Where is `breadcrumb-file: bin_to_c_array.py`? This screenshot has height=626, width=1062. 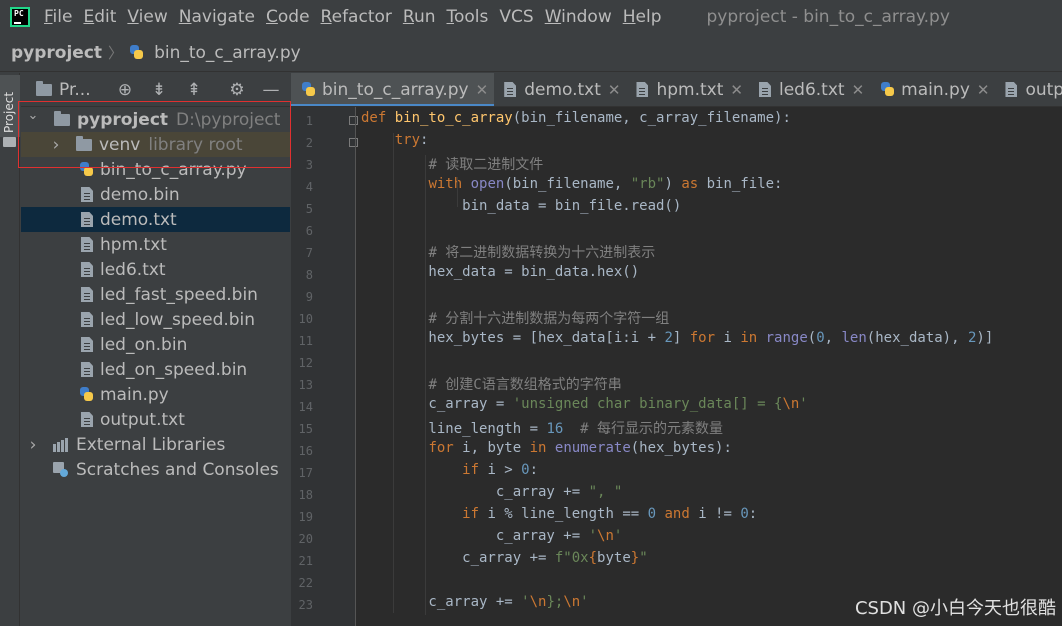
breadcrumb-file: bin_to_c_array.py is located at coordinates (227, 53).